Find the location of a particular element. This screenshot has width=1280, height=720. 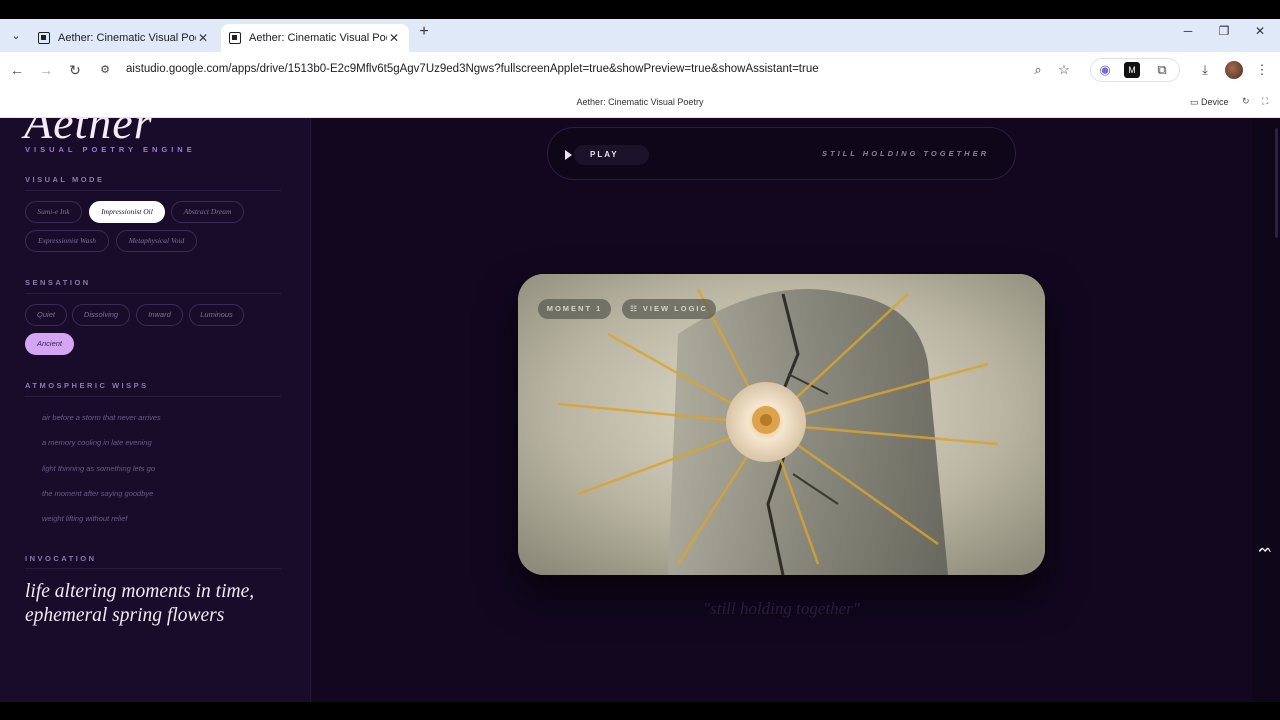

view-logic-button: ☷ VIEW LOGIC is located at coordinates (669, 309).